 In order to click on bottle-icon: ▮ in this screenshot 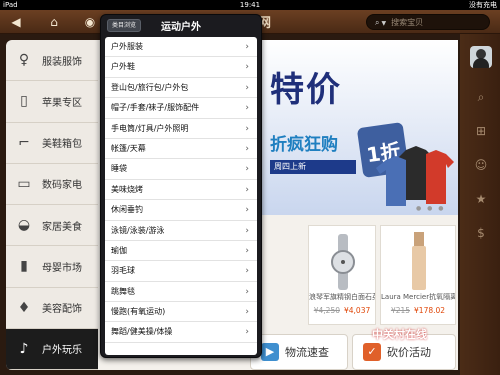, I will do `click(24, 266)`.